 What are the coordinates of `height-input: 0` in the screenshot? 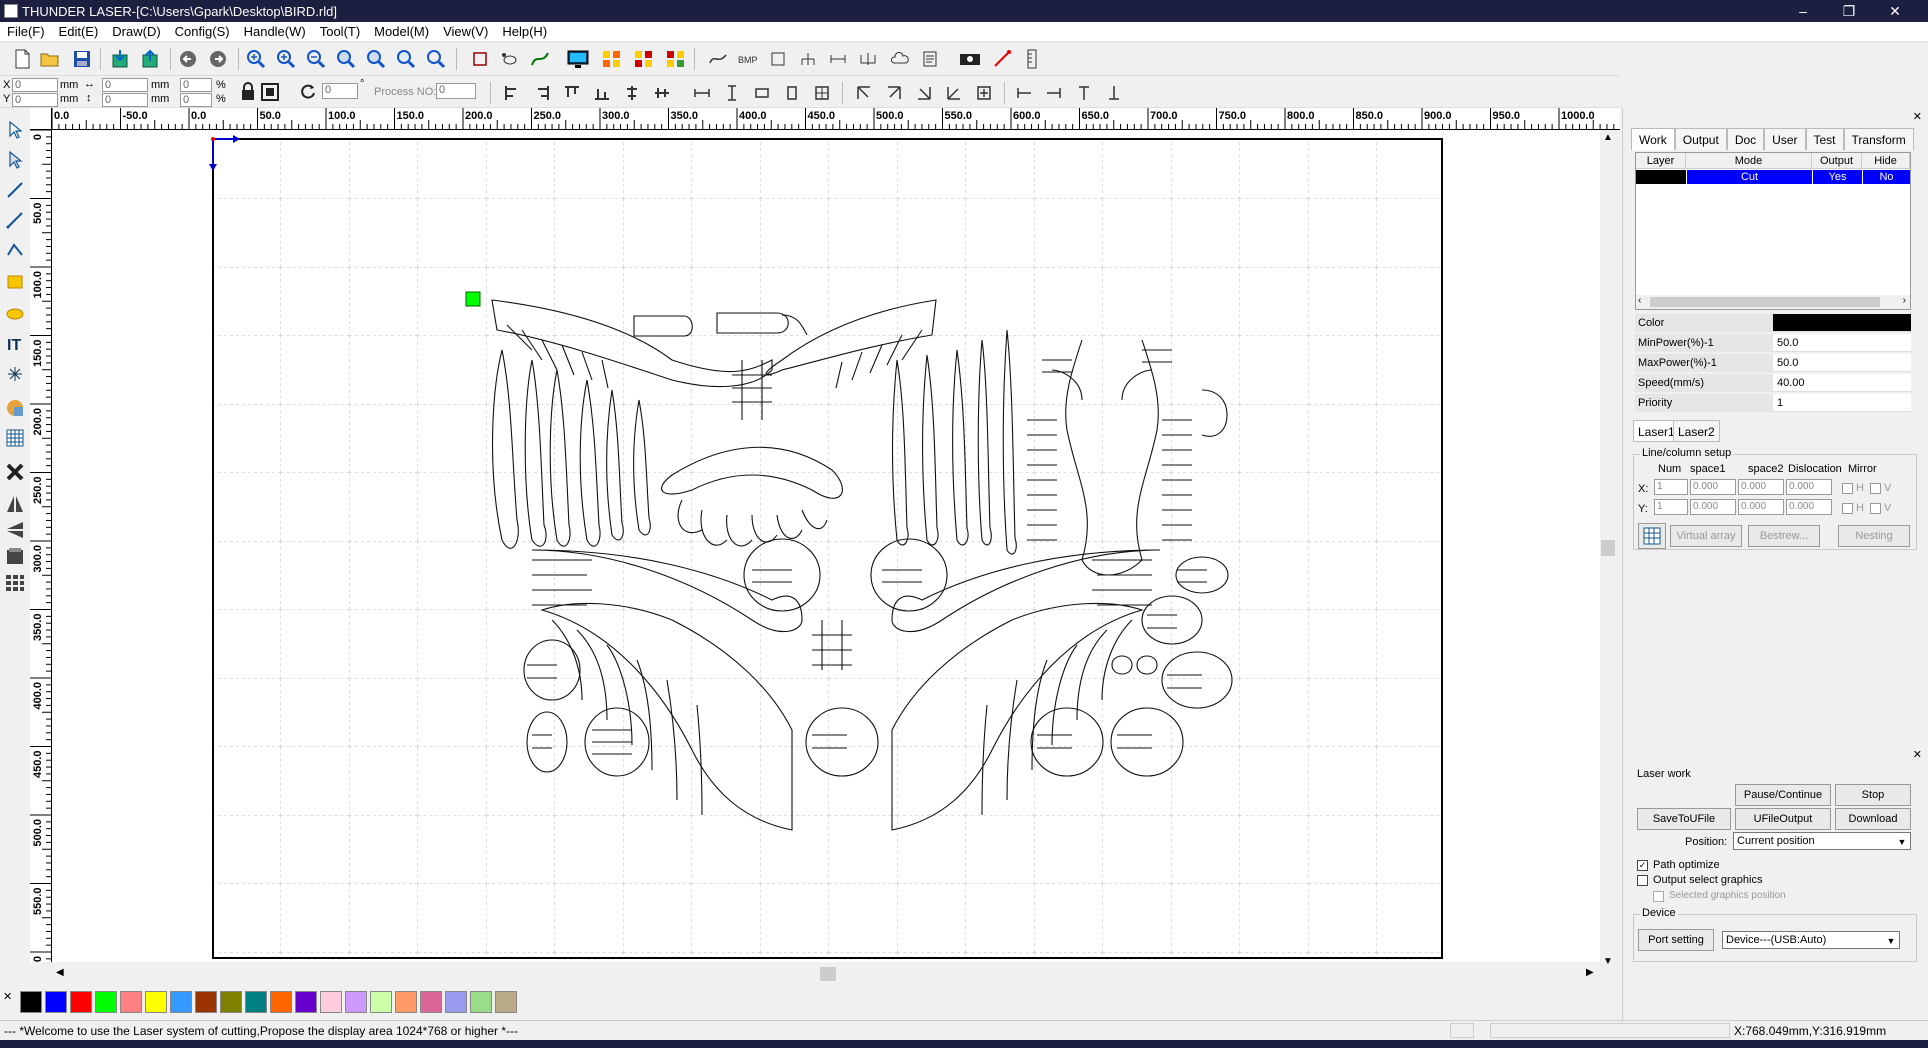 It's located at (125, 100).